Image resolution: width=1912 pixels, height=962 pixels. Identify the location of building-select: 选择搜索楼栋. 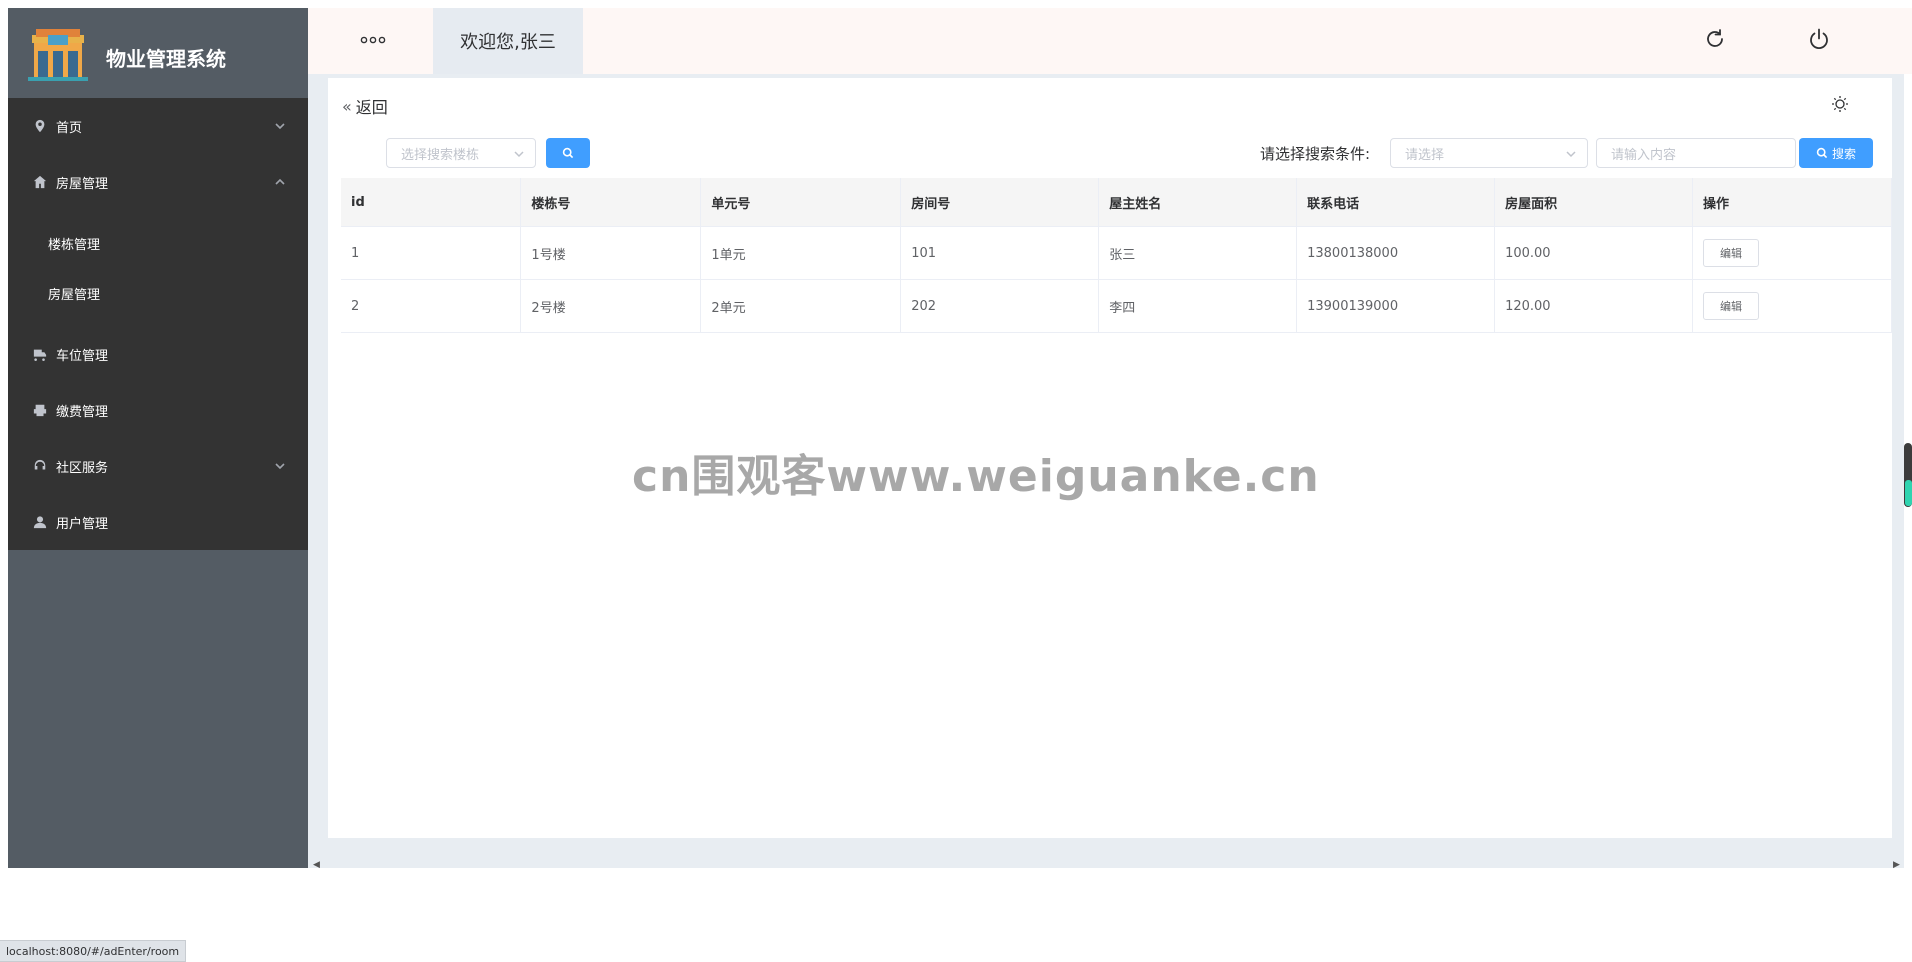
(461, 153).